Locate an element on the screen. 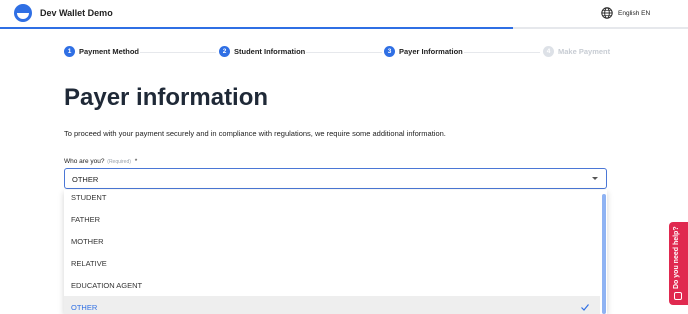 The image size is (688, 314). step-number: 1 is located at coordinates (69, 51).